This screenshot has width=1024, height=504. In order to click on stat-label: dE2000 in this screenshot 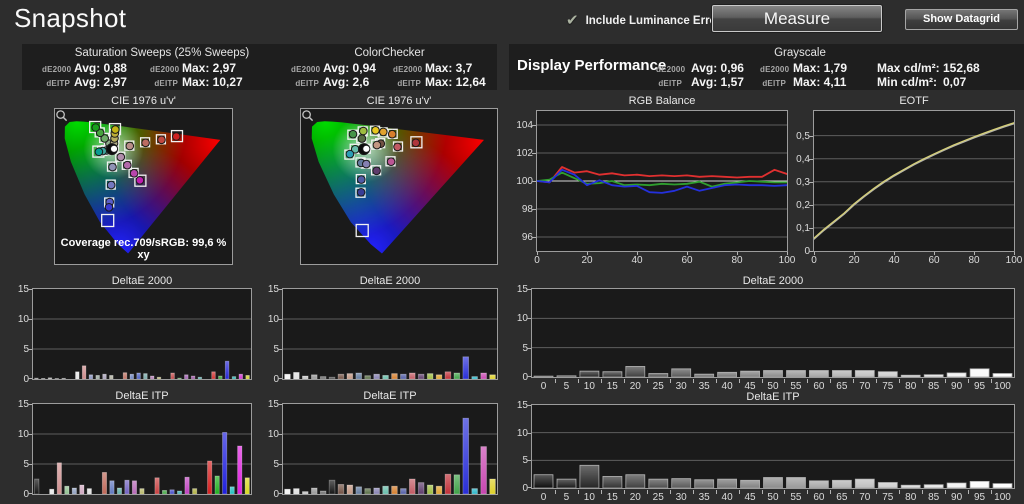, I will do `click(57, 69)`.